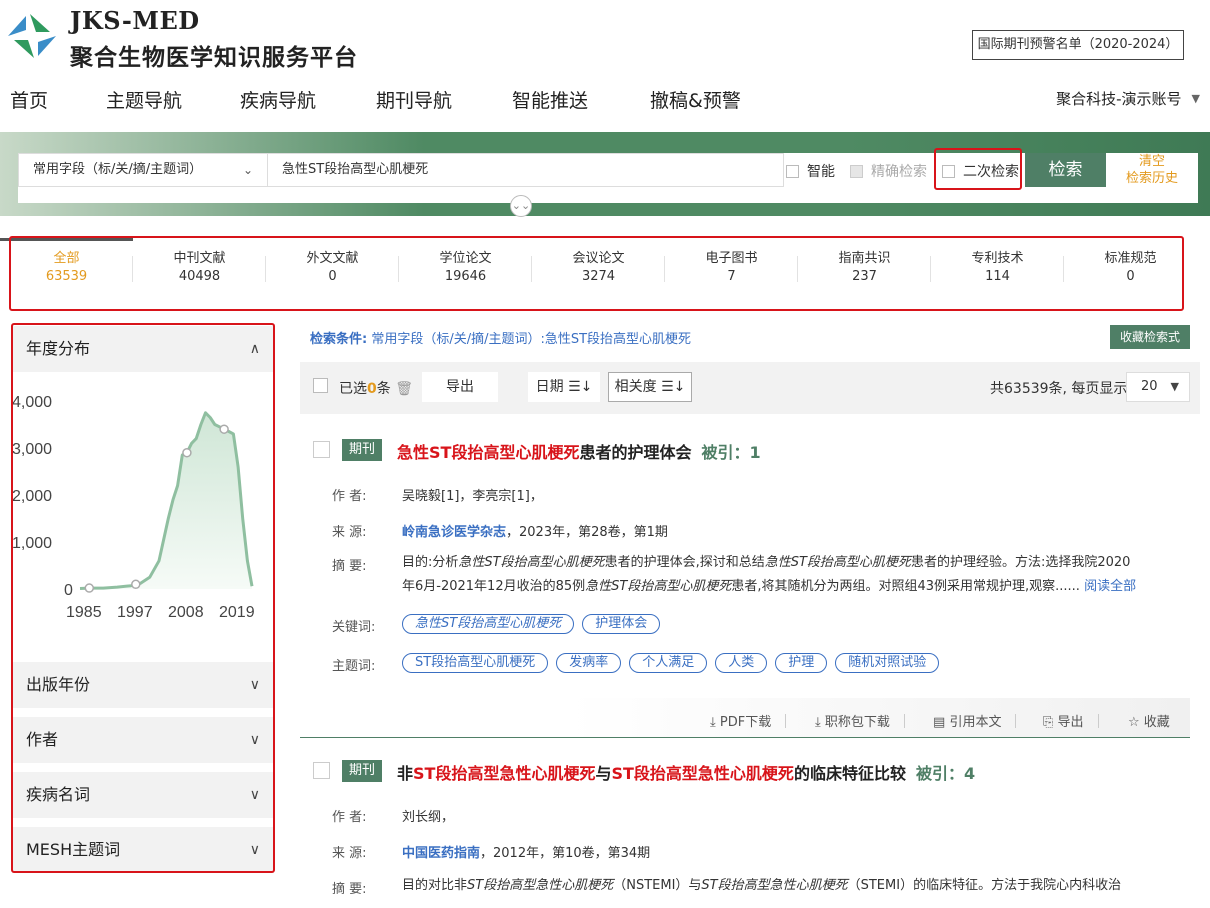 The image size is (1210, 908). I want to click on journal-link: 中国医药指南, so click(441, 853).